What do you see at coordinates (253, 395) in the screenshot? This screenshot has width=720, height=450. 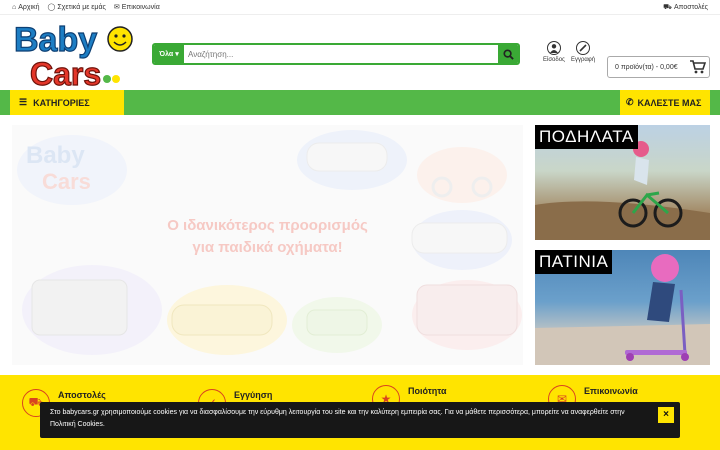 I see `feature-warranty-title: Εγγύηση` at bounding box center [253, 395].